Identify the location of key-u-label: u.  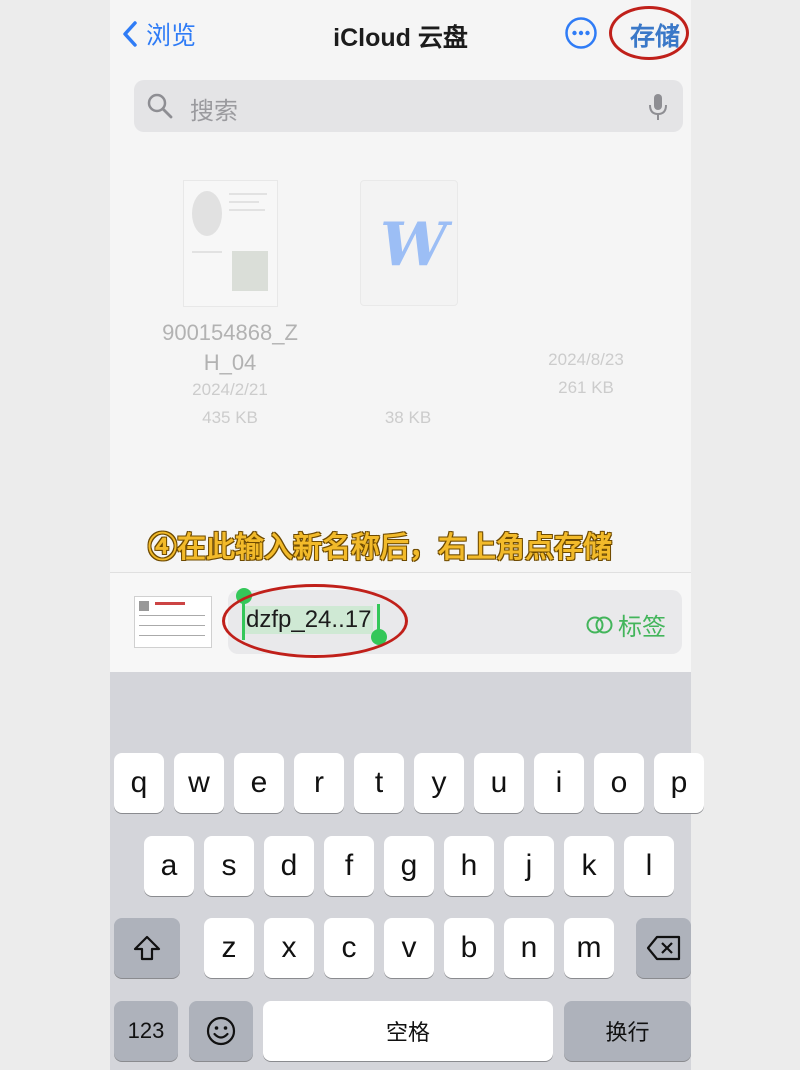
(499, 782).